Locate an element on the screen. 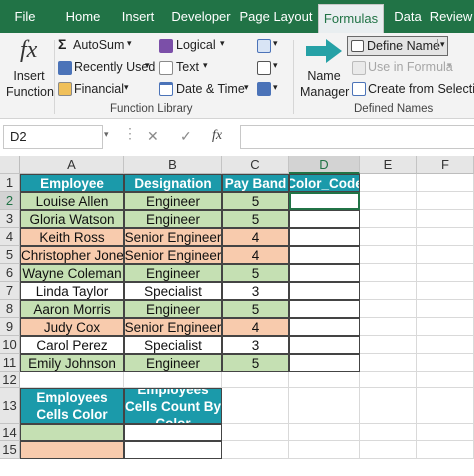 This screenshot has height=476, width=474. tab-file: File is located at coordinates (25, 16).